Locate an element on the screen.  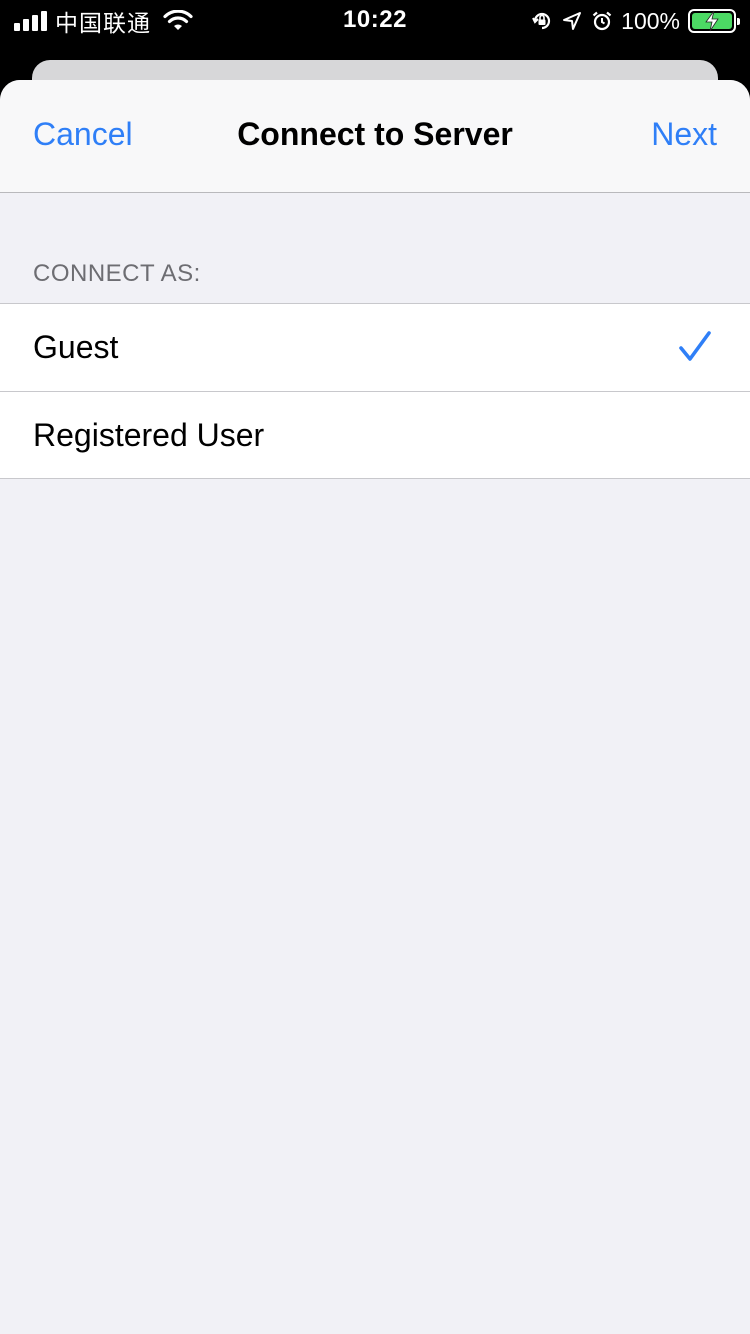
status-bar: 中国联通 10:22 100% is located at coordinates (375, 20).